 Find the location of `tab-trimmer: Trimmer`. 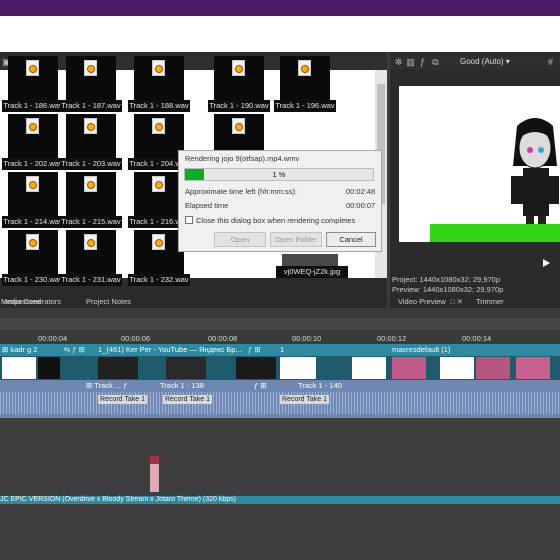

tab-trimmer: Trimmer is located at coordinates (490, 302).